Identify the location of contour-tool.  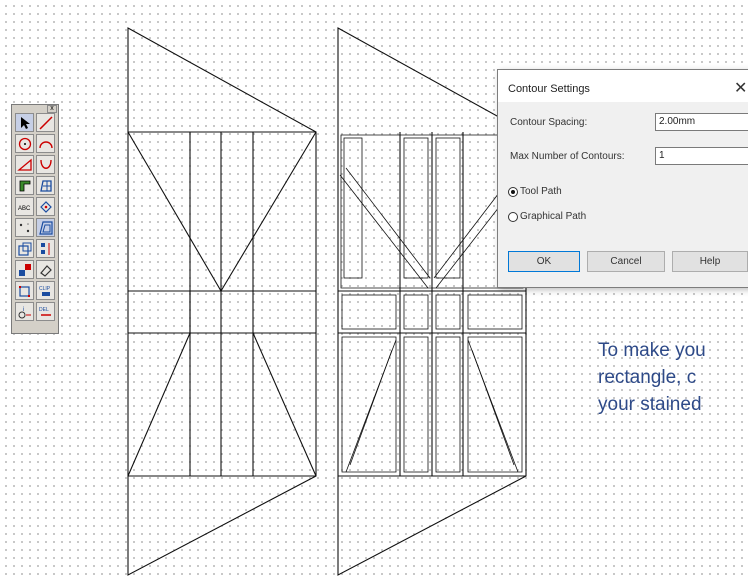
(45, 227).